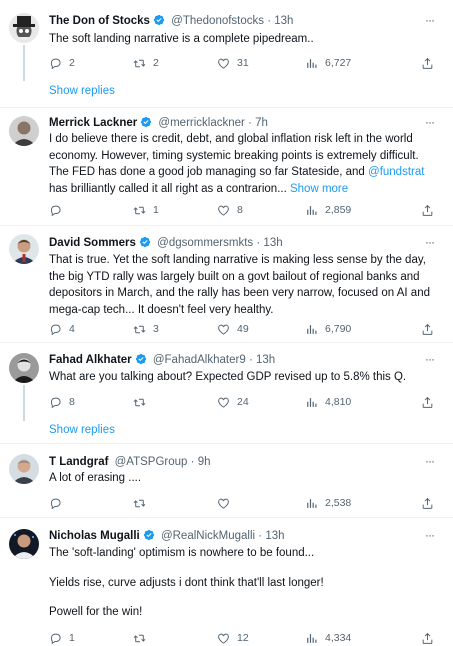 The width and height of the screenshot is (453, 646). I want to click on reply-count: 2, so click(72, 63).